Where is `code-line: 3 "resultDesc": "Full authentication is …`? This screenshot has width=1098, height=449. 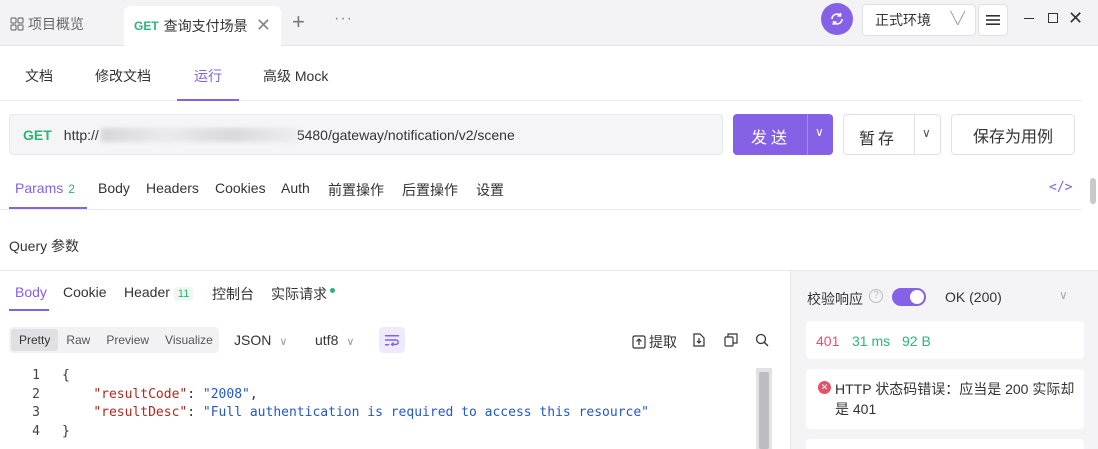
code-line: 3 "resultDesc": "Full authentication is … is located at coordinates (386, 414).